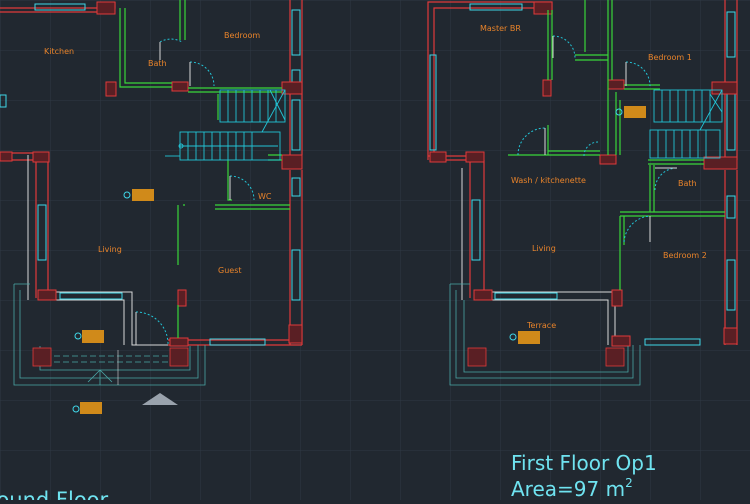 This screenshot has width=750, height=504. Describe the element at coordinates (541, 325) in the screenshot. I see `room-label-terrace: Terrace` at that location.